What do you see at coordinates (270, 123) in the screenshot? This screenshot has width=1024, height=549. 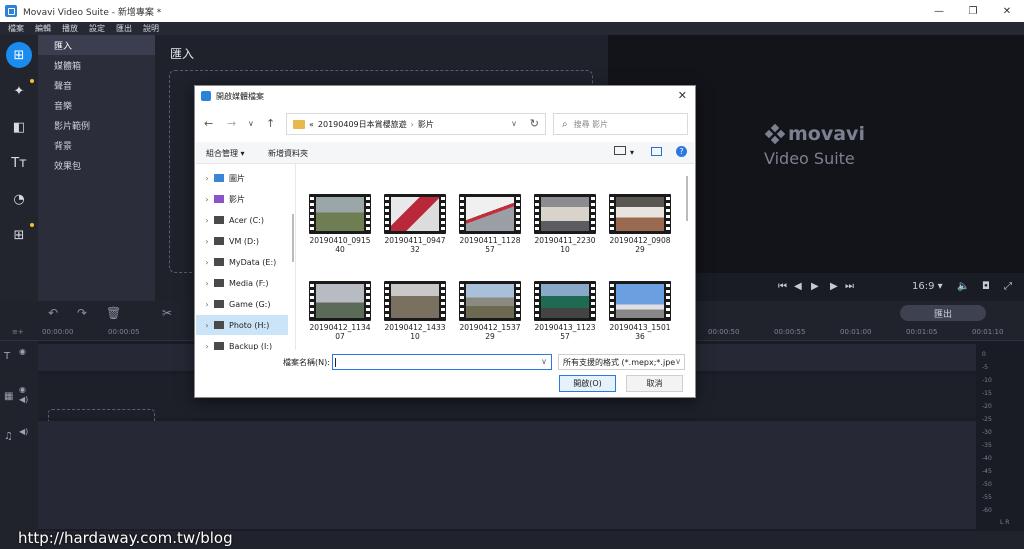 I see `up-folder-icon: ↑` at bounding box center [270, 123].